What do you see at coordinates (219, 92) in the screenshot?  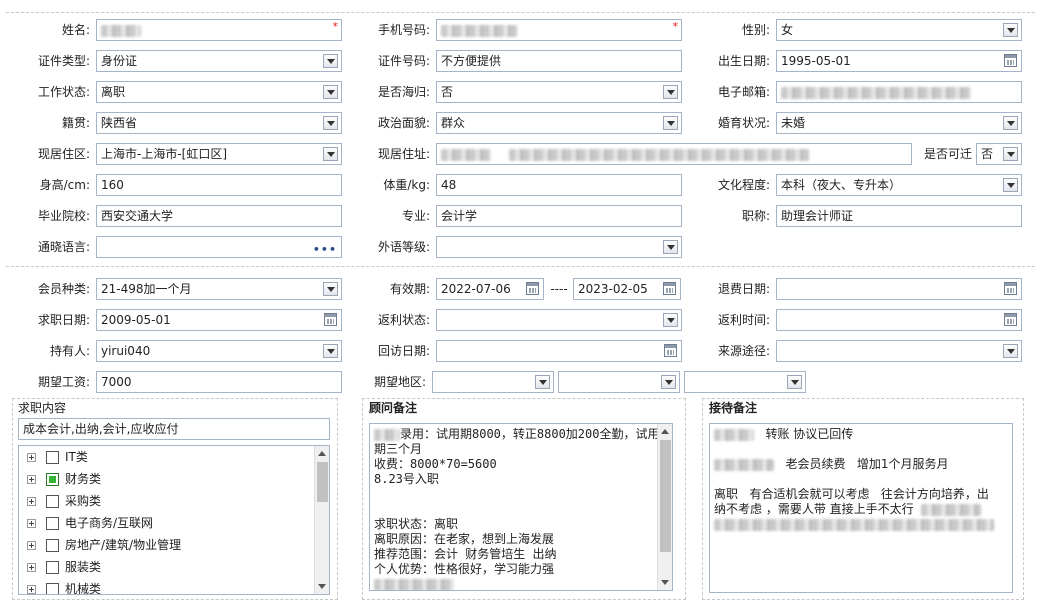 I see `work-status-select: 离职` at bounding box center [219, 92].